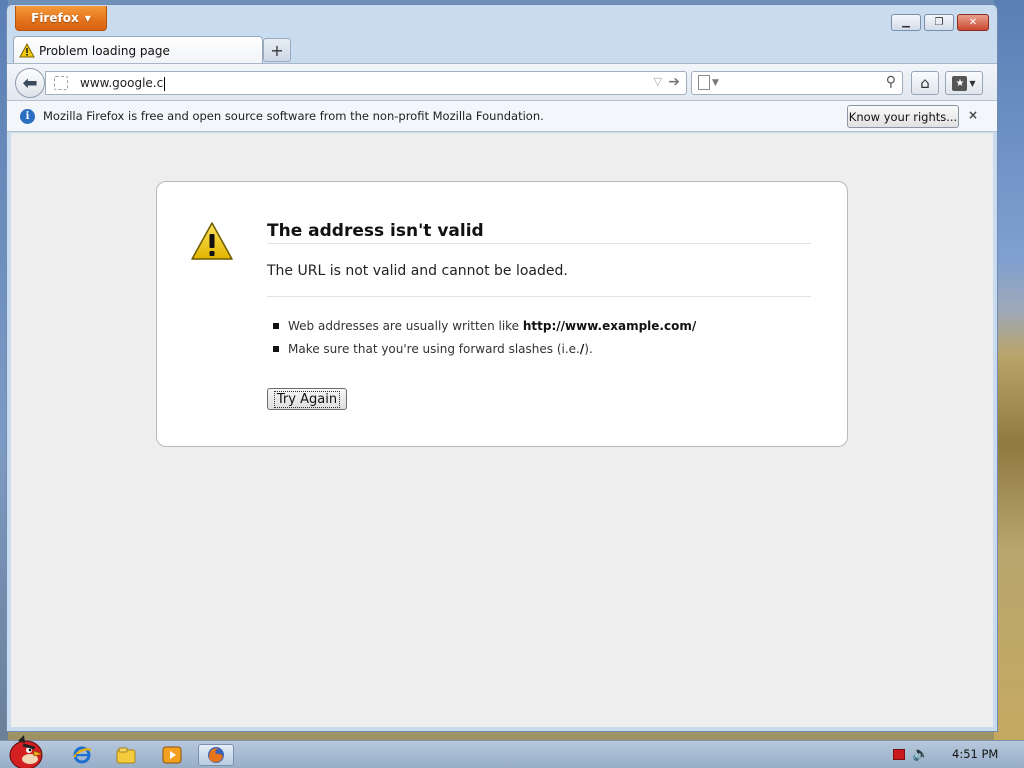  I want to click on tip-example-url: http://www.example.com/, so click(609, 325).